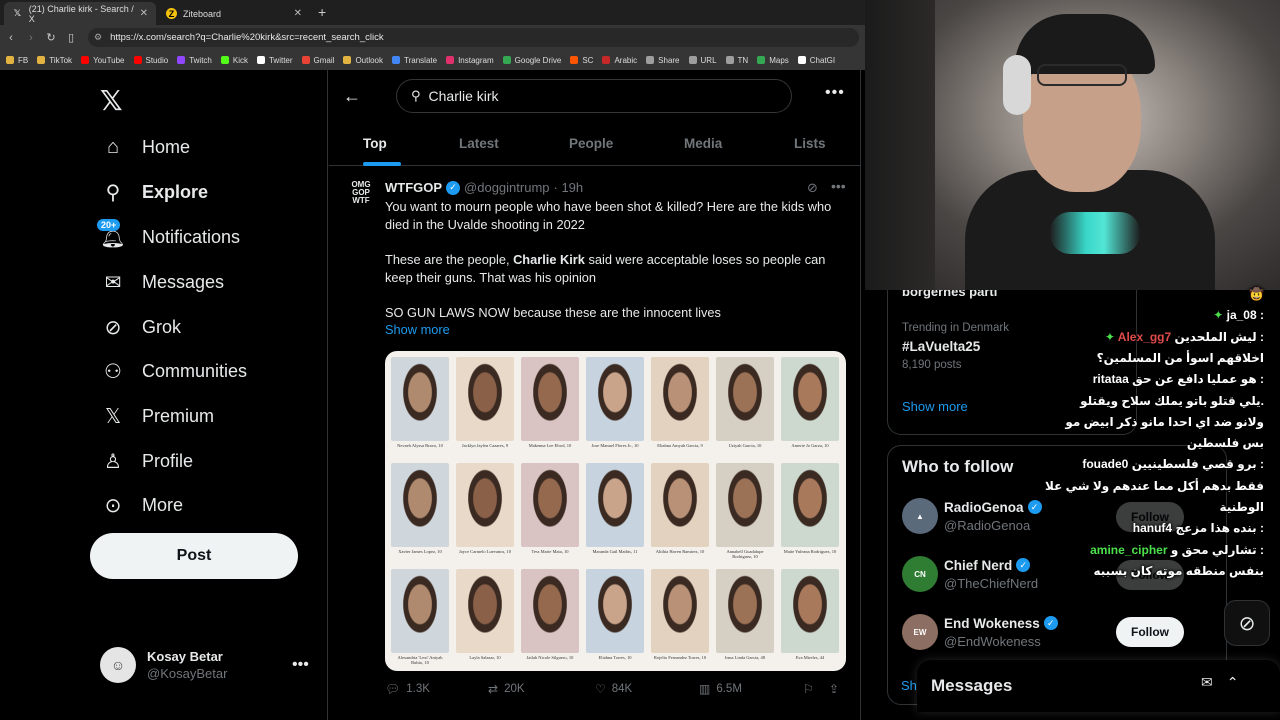 The height and width of the screenshot is (720, 1280). I want to click on new-tab-button: +, so click(322, 12).